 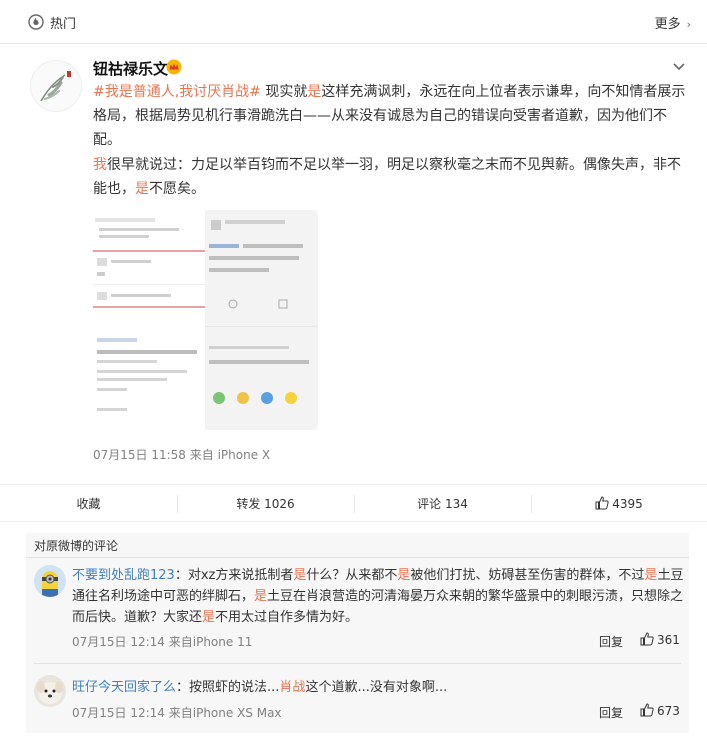 I want to click on avatar-image, so click(x=56, y=86).